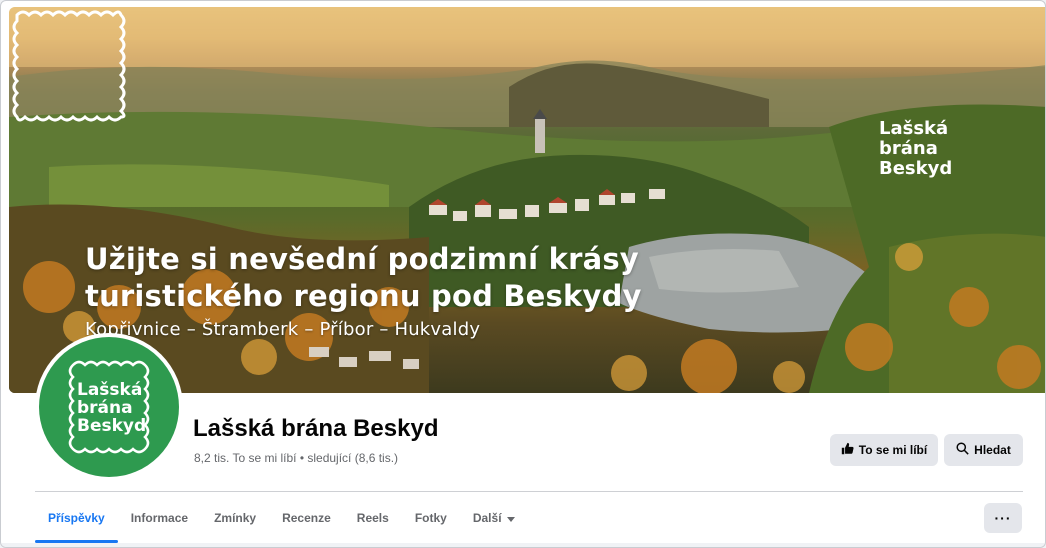 The image size is (1046, 548). Describe the element at coordinates (510, 519) in the screenshot. I see `caret-down-icon` at that location.